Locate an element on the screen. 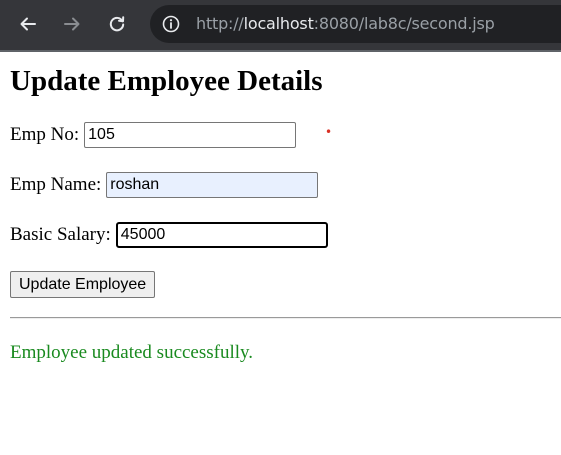 The image size is (561, 455). emp-no-input is located at coordinates (190, 135).